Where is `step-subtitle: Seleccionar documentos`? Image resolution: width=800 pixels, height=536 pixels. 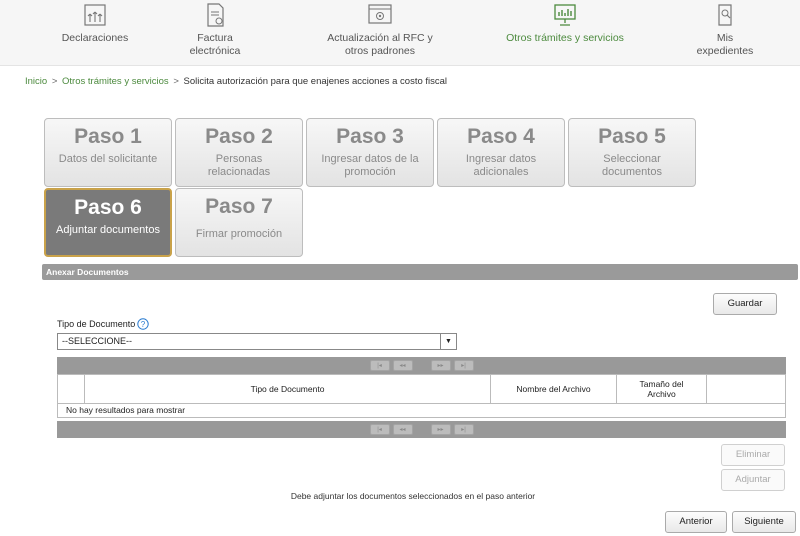 step-subtitle: Seleccionar documentos is located at coordinates (632, 165).